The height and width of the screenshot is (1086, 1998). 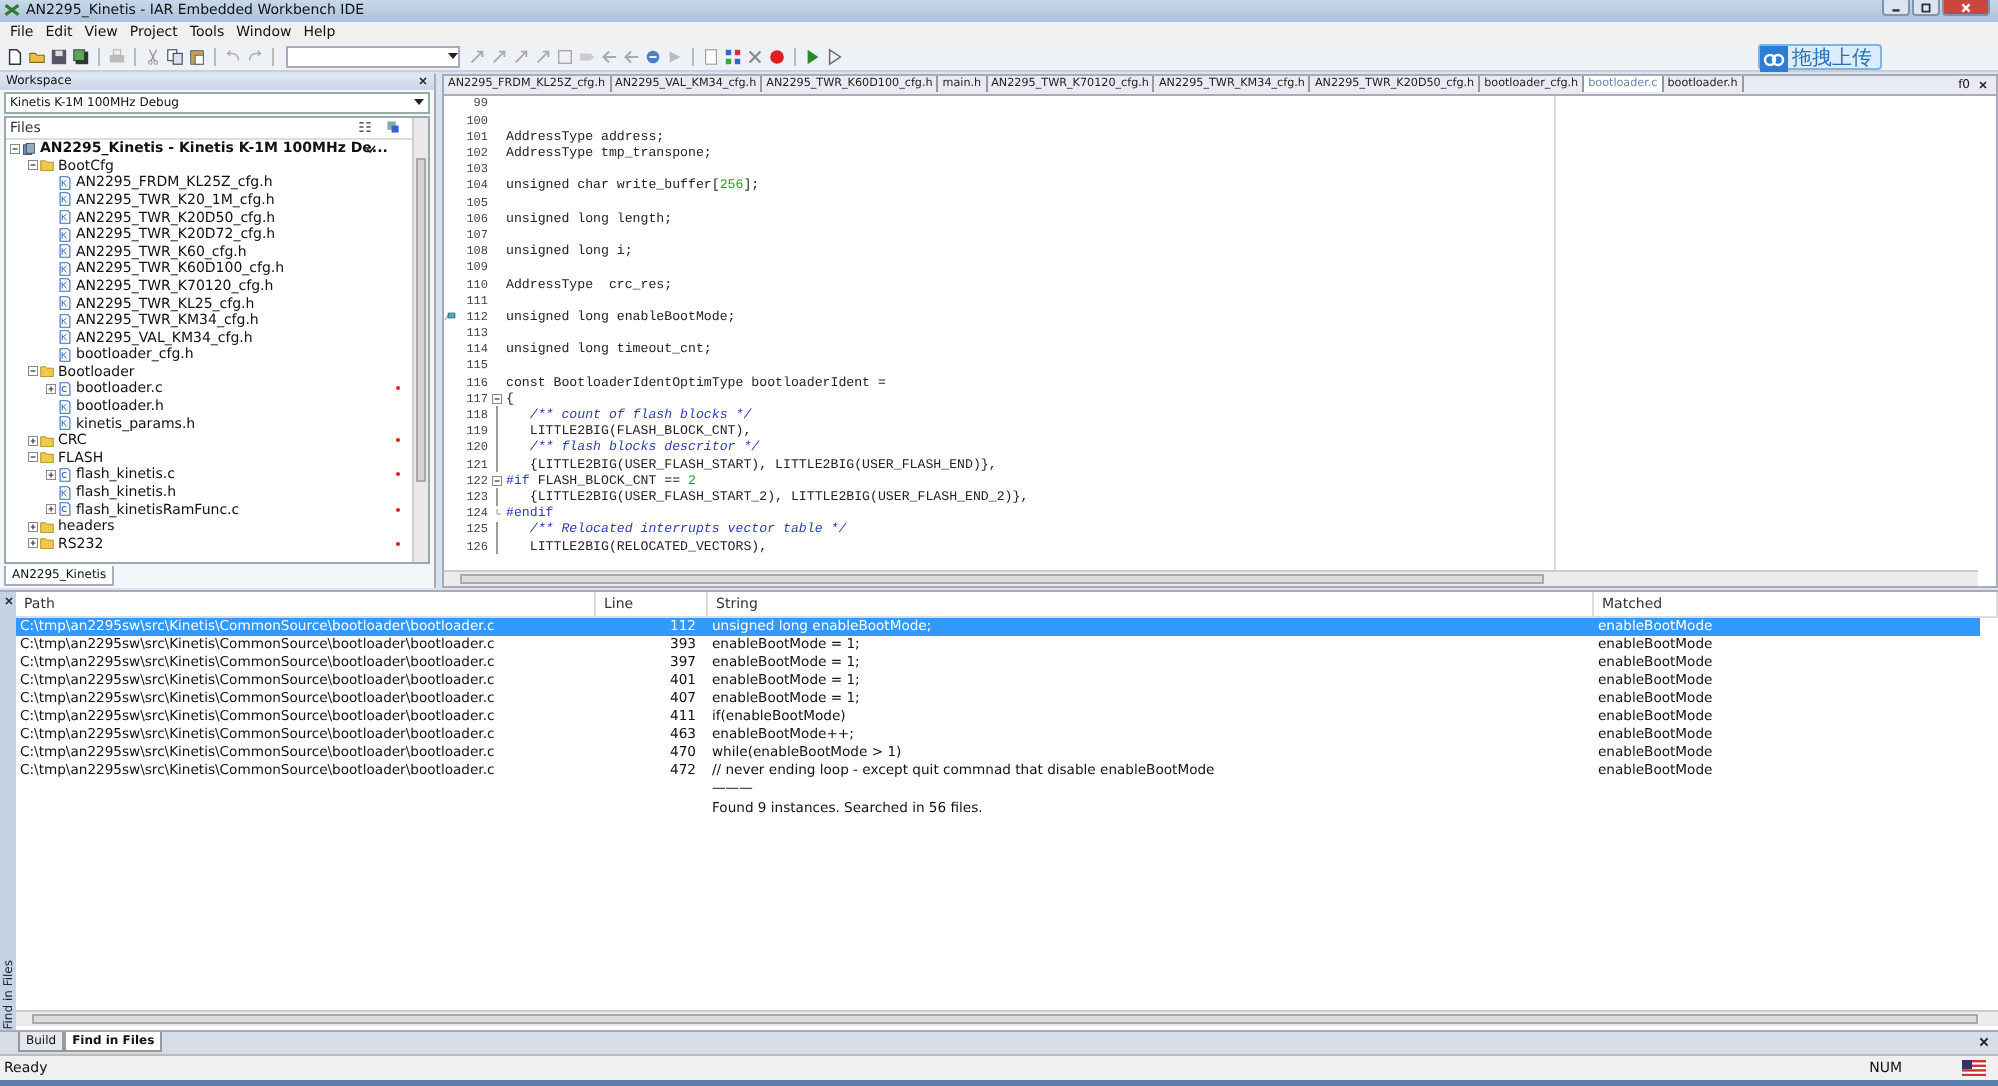 What do you see at coordinates (813, 56) in the screenshot?
I see `download-debug-icon` at bounding box center [813, 56].